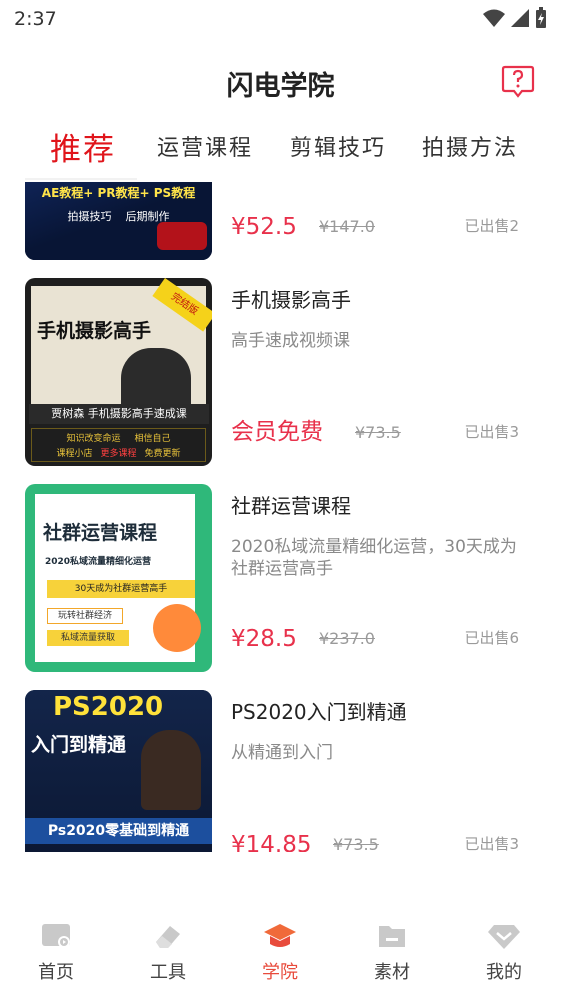 Image resolution: width=561 pixels, height=999 pixels. Describe the element at coordinates (74, 454) in the screenshot. I see `thumb-text: 课程小店` at that location.